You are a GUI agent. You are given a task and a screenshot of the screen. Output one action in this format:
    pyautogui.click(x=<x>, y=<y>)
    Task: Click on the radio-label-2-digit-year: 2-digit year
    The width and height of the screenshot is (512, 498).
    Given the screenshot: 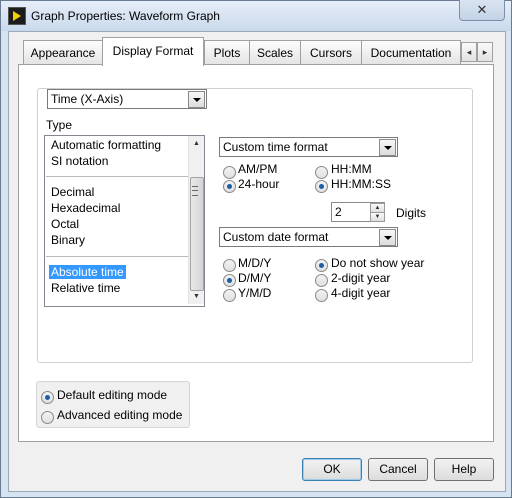 What is the action you would take?
    pyautogui.click(x=361, y=278)
    